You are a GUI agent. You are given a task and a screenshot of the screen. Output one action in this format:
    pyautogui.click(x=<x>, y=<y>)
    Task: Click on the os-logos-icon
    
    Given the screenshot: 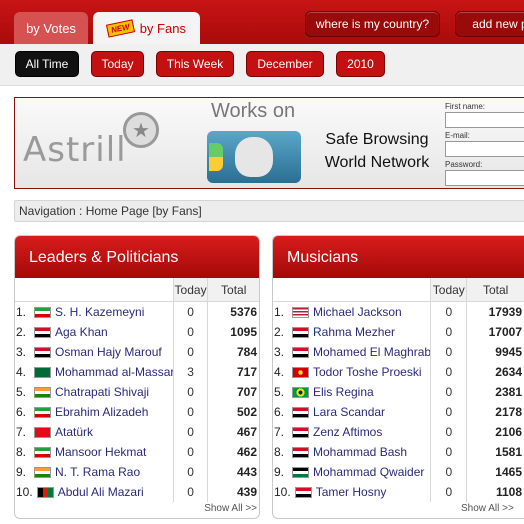 What is the action you would take?
    pyautogui.click(x=254, y=157)
    